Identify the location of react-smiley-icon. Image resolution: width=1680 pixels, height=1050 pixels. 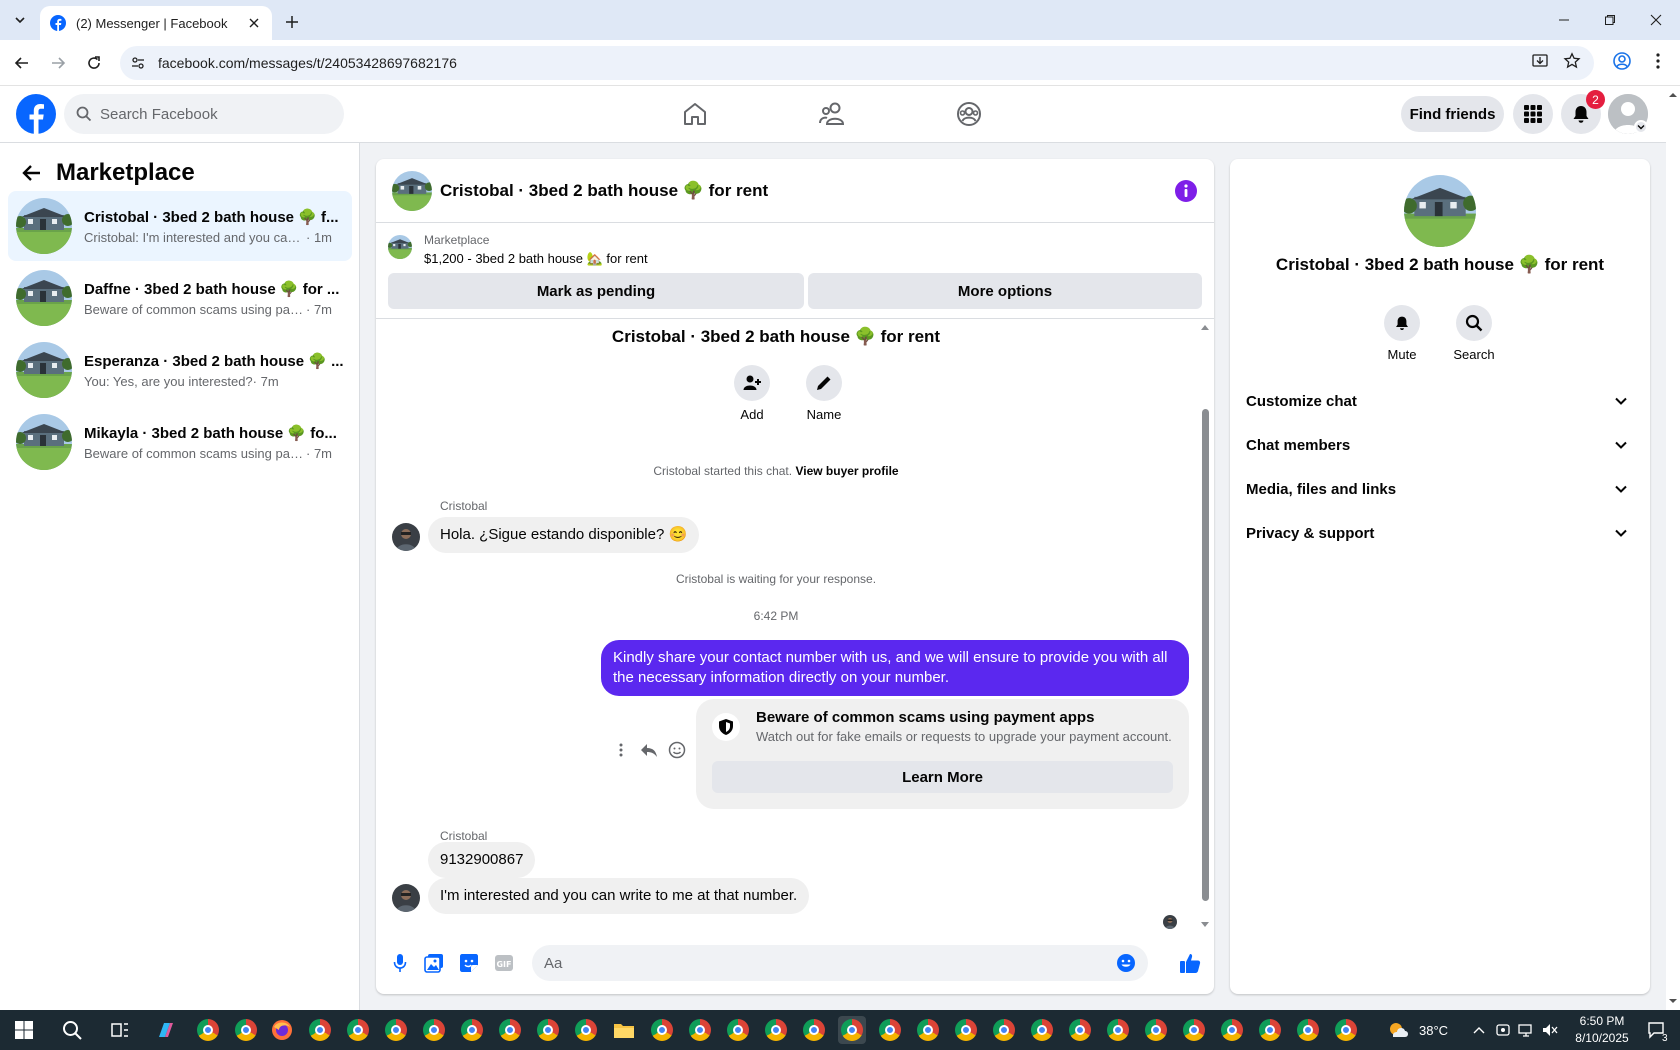
(677, 750).